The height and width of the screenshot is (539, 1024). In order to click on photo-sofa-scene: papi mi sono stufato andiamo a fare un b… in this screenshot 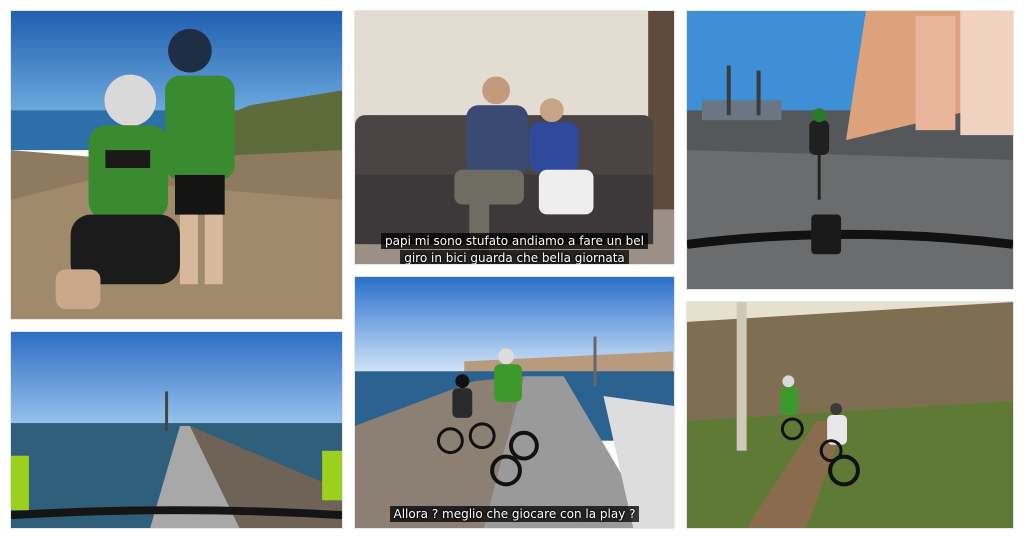, I will do `click(514, 137)`.